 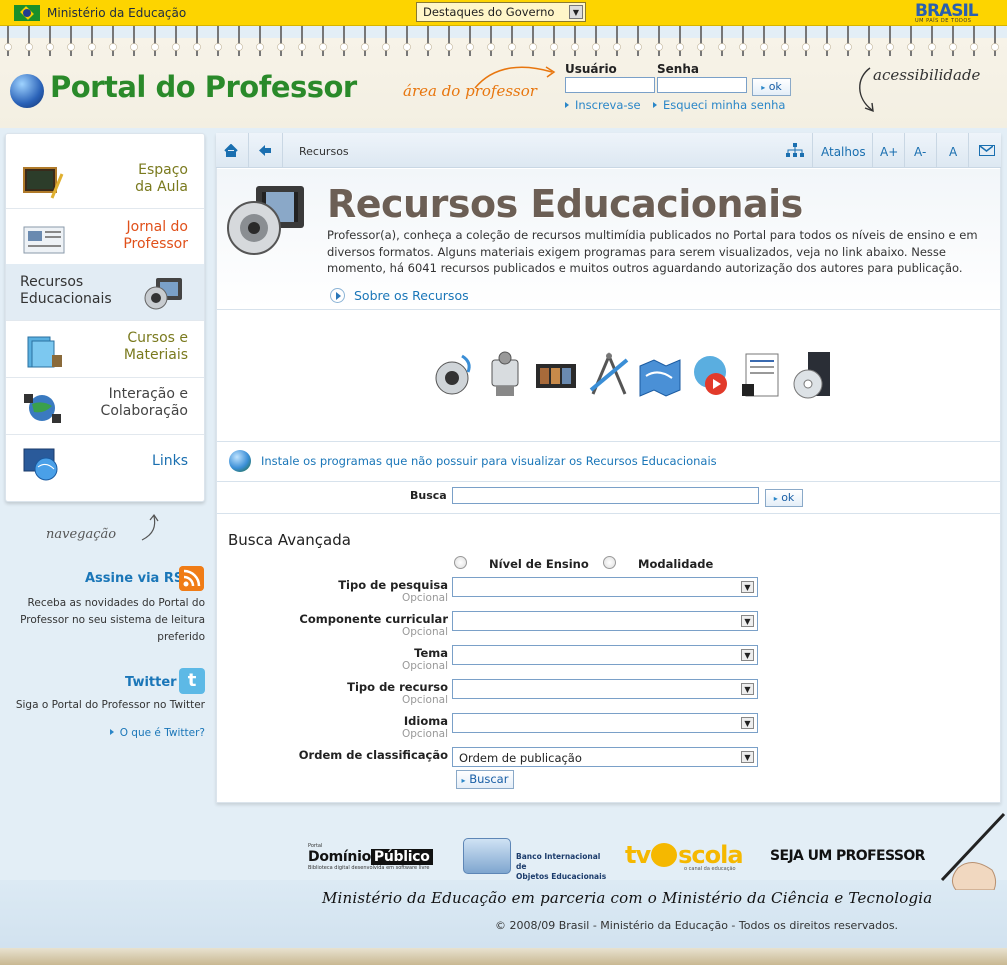 What do you see at coordinates (425, 721) in the screenshot?
I see `field-label: Idioma` at bounding box center [425, 721].